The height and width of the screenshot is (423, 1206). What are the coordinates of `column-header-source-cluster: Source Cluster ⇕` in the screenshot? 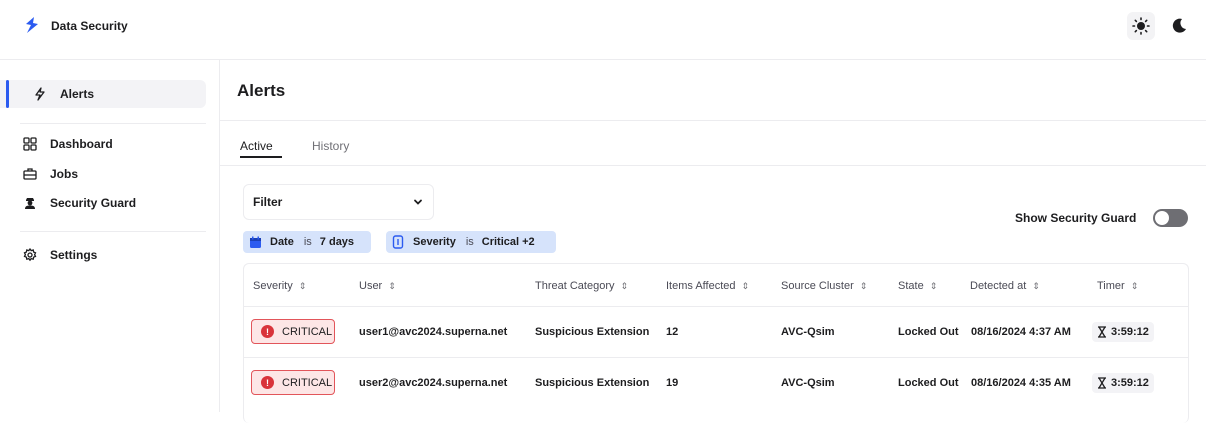 It's located at (824, 286).